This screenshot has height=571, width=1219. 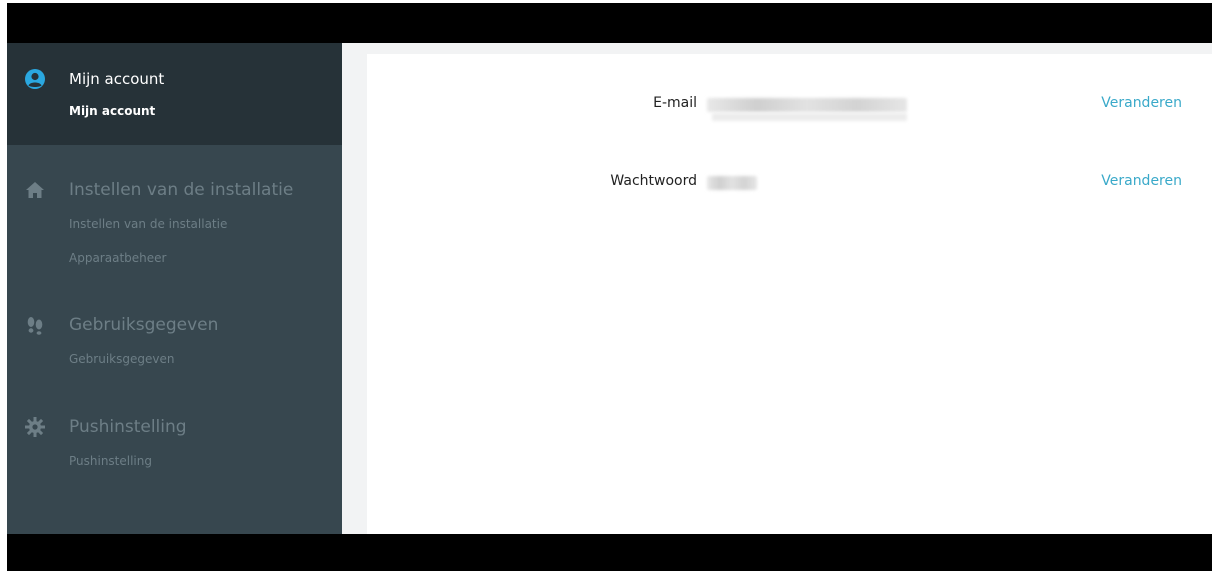 What do you see at coordinates (1141, 103) in the screenshot?
I see `change-email-link: Veranderen` at bounding box center [1141, 103].